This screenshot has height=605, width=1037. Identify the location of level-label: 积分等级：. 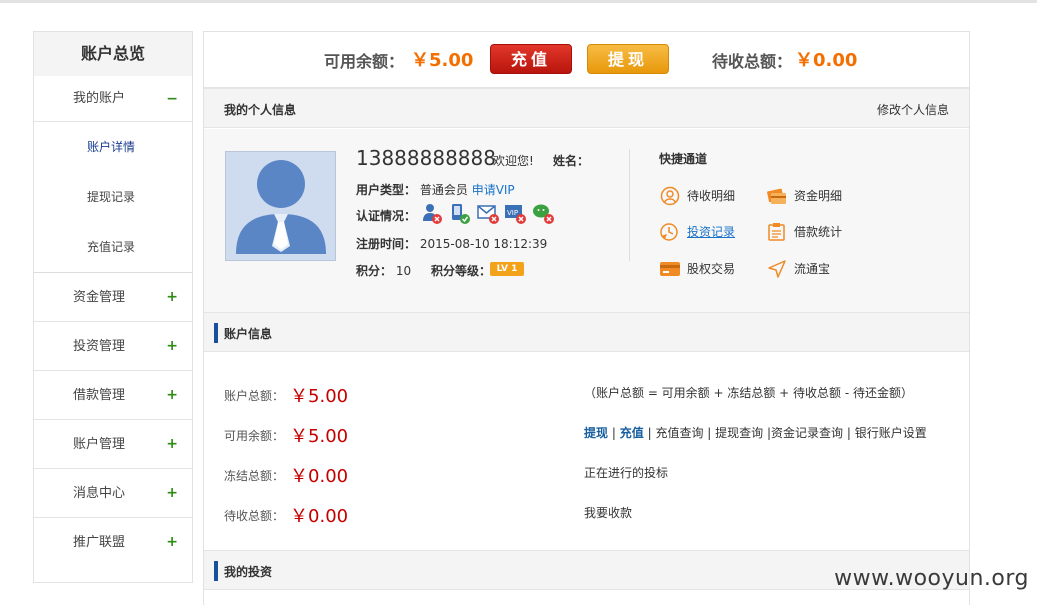
(461, 271).